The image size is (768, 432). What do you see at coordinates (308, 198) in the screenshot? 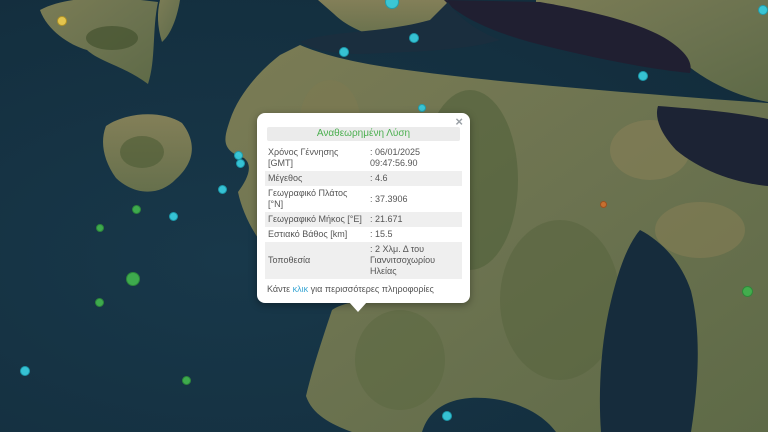
I see `row-label: Γεωγραφικό Πλάτος [°N]` at bounding box center [308, 198].